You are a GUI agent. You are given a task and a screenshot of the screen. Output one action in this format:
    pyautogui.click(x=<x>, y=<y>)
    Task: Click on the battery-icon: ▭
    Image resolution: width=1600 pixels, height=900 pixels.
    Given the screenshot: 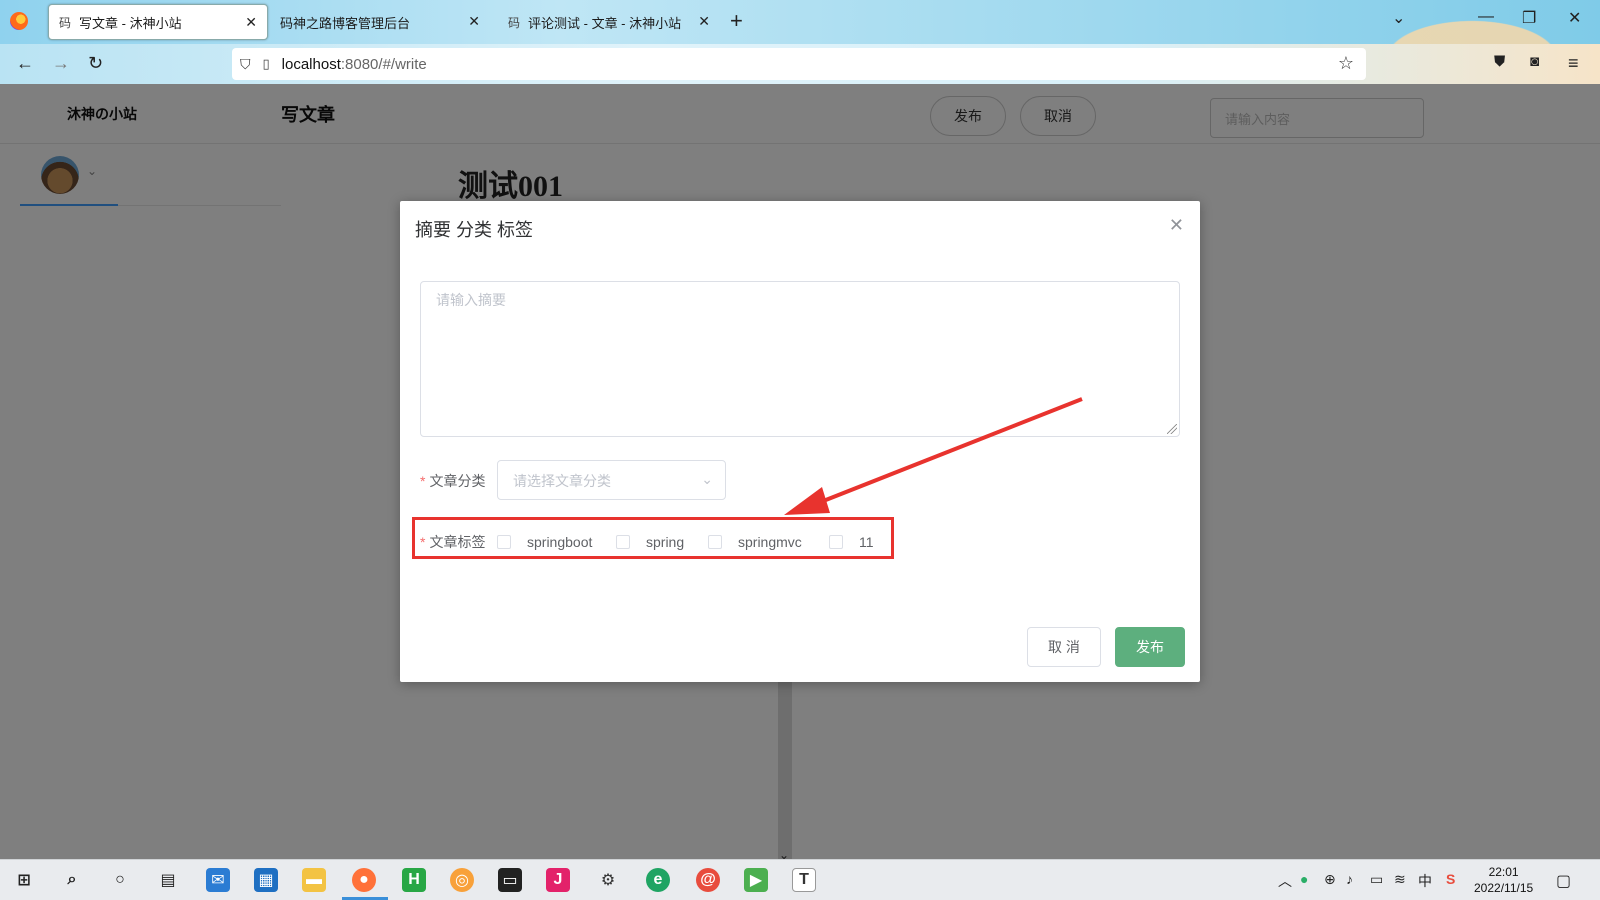 What is the action you would take?
    pyautogui.click(x=1376, y=879)
    